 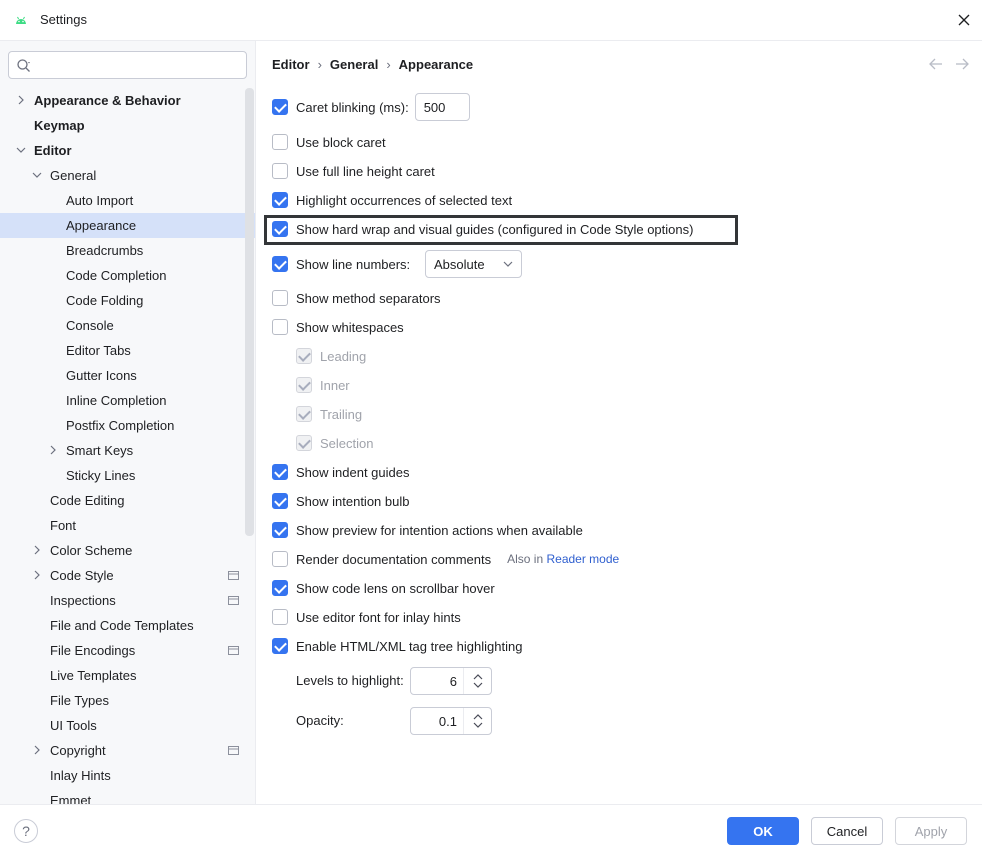 What do you see at coordinates (139, 65) in the screenshot?
I see `search-input` at bounding box center [139, 65].